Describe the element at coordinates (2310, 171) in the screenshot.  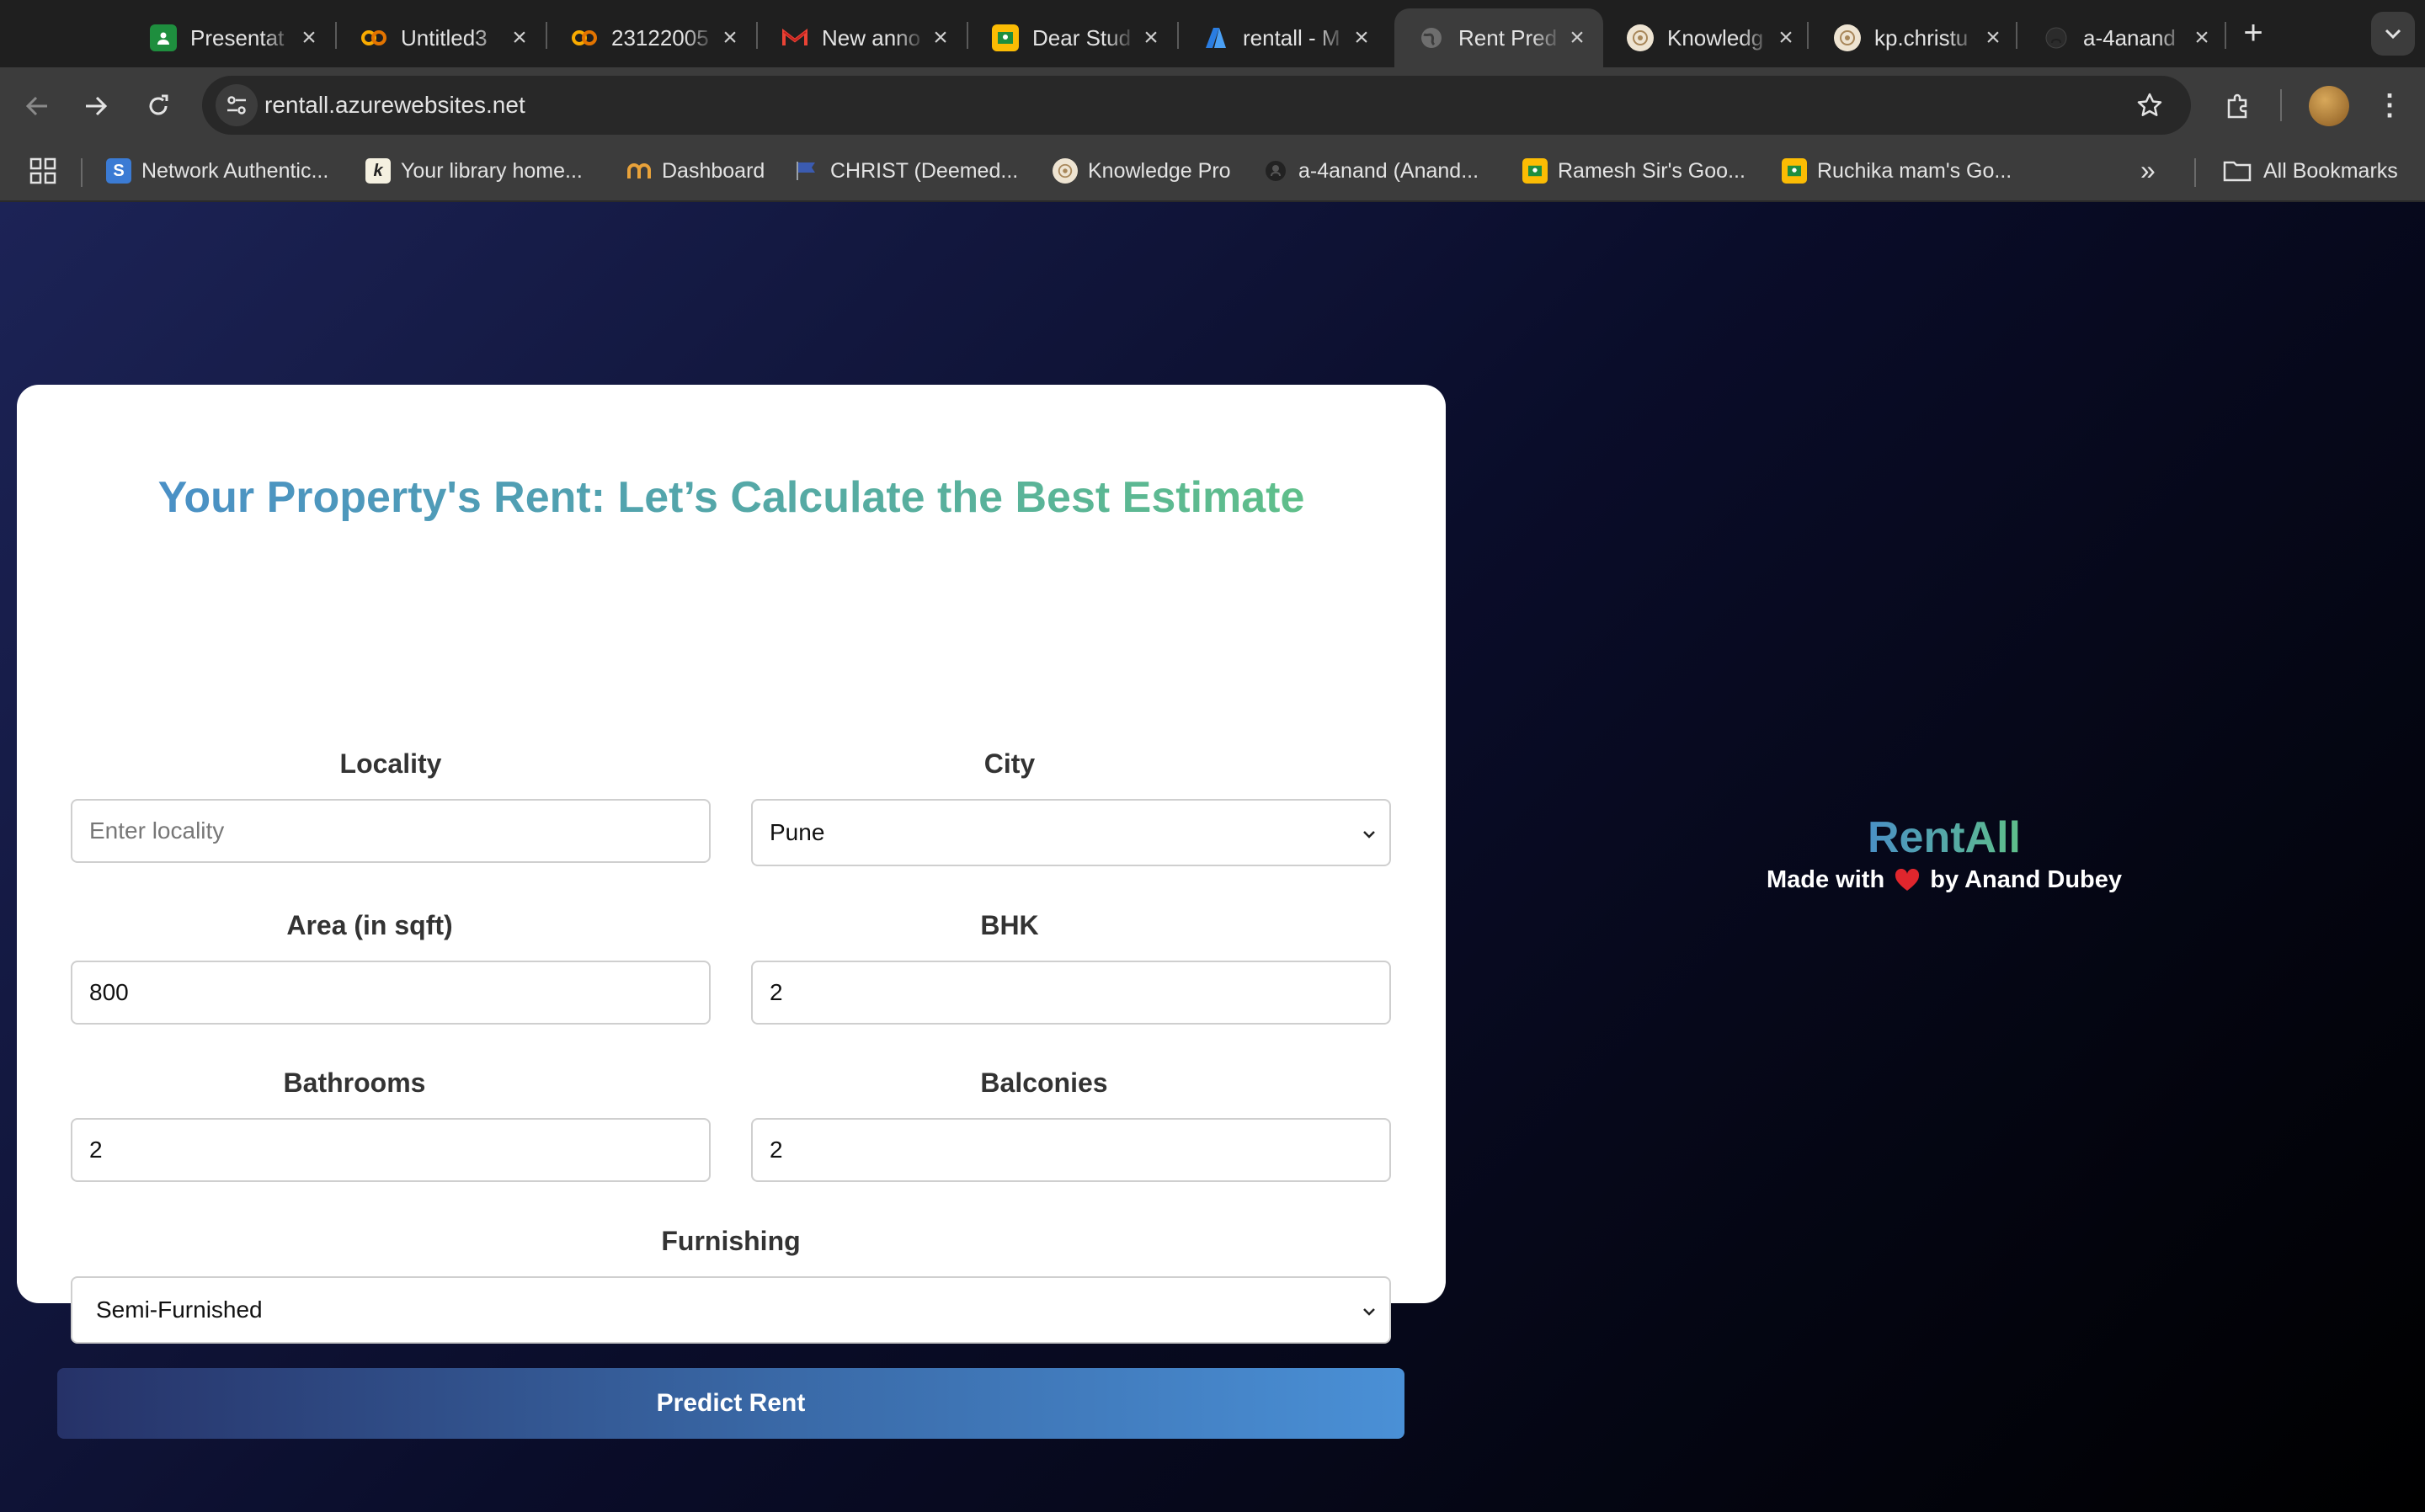
I see `all-bookmarks-button: All Bookmarks` at that location.